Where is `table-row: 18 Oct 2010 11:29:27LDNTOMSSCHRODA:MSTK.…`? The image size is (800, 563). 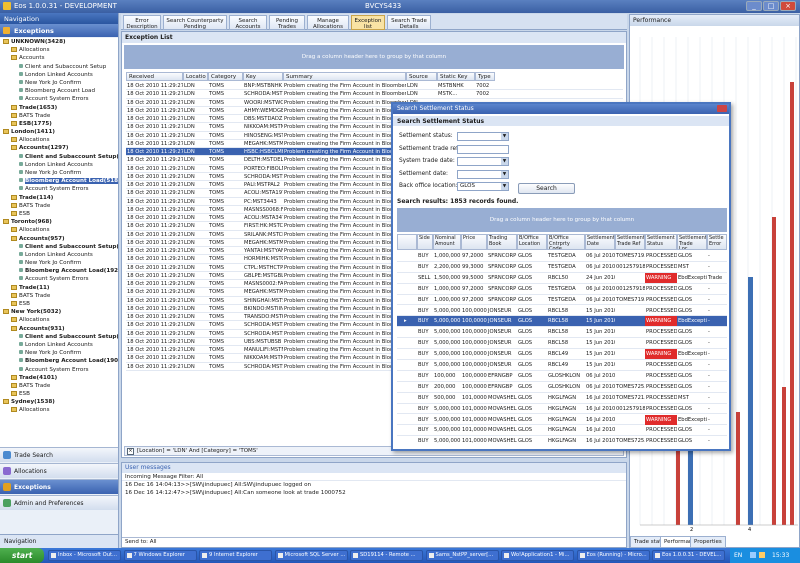 table-row: 18 Oct 2010 11:29:27LDNTOMSSCHRODA:MSTK.… is located at coordinates (374, 94).